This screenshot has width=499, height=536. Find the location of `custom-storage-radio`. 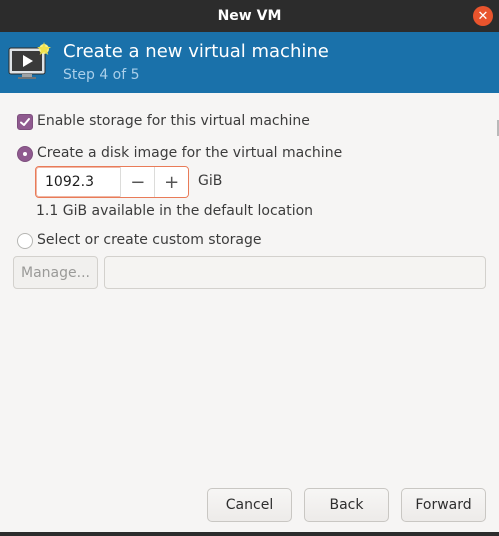

custom-storage-radio is located at coordinates (25, 241).